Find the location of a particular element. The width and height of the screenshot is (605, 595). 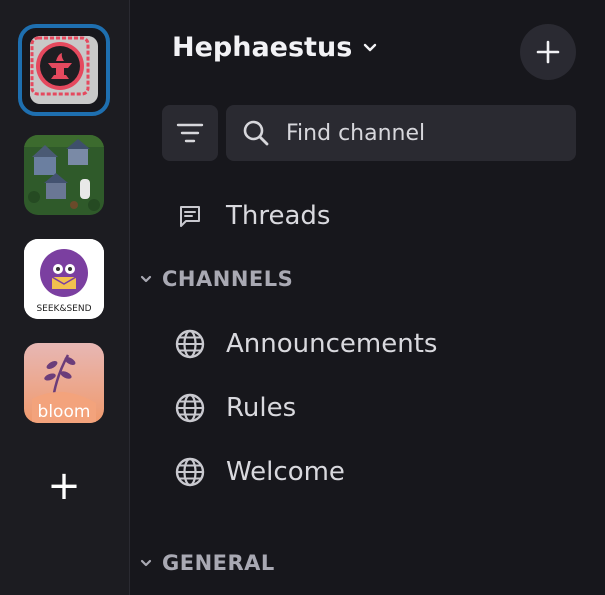

add-server-button: + is located at coordinates (64, 486).